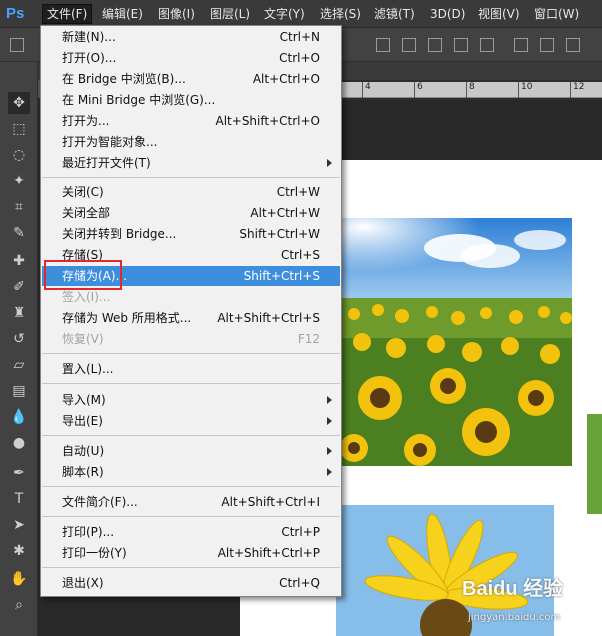 Image resolution: width=602 pixels, height=636 pixels. I want to click on menu-item-new: 新建(N)... Ctrl+N, so click(191, 37).